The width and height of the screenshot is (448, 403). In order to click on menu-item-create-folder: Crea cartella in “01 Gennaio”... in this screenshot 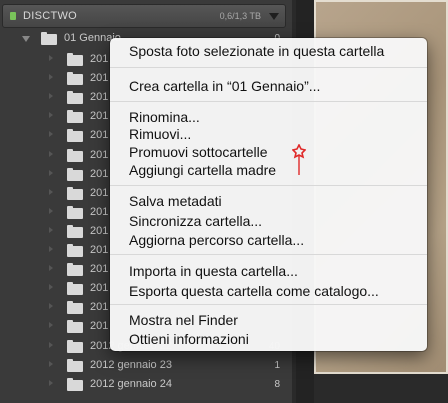, I will do `click(224, 86)`.